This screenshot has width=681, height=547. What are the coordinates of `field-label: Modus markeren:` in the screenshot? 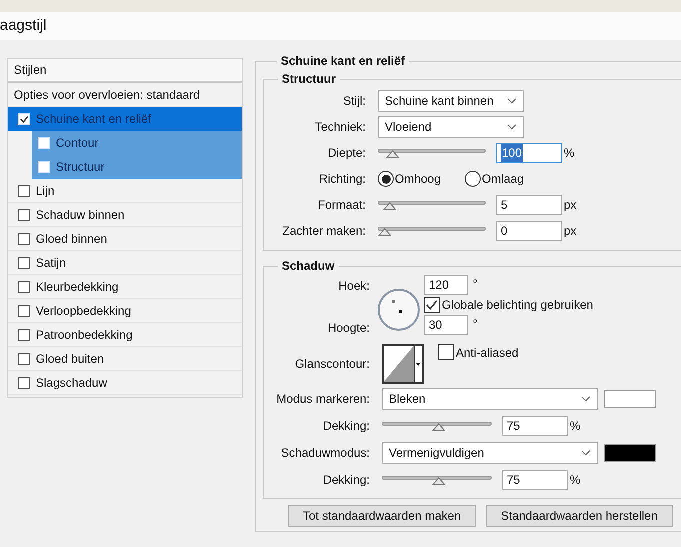 It's located at (323, 399).